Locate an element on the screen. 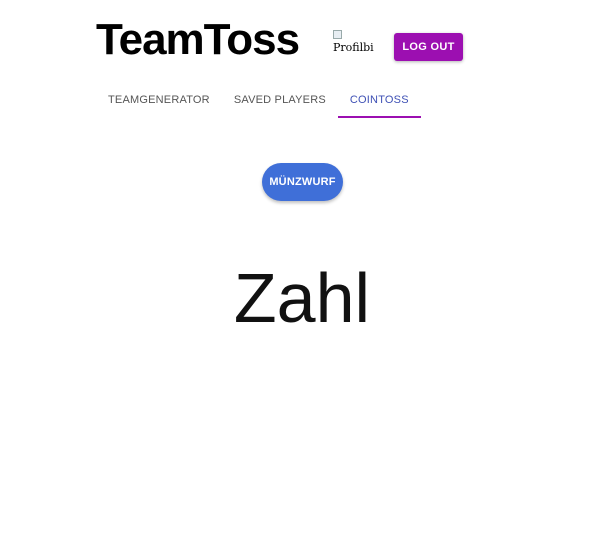  tab-teamgenerator: TEAMGENERATOR is located at coordinates (159, 100).